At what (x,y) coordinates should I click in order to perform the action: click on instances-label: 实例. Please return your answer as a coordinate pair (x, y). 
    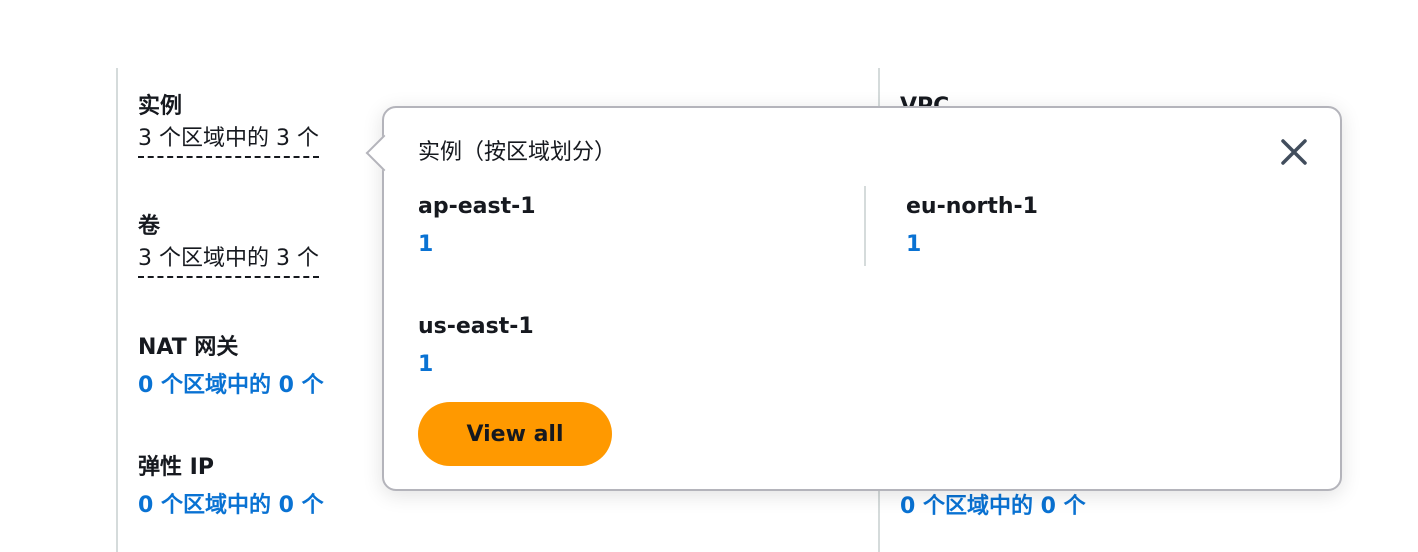
    Looking at the image, I should click on (160, 106).